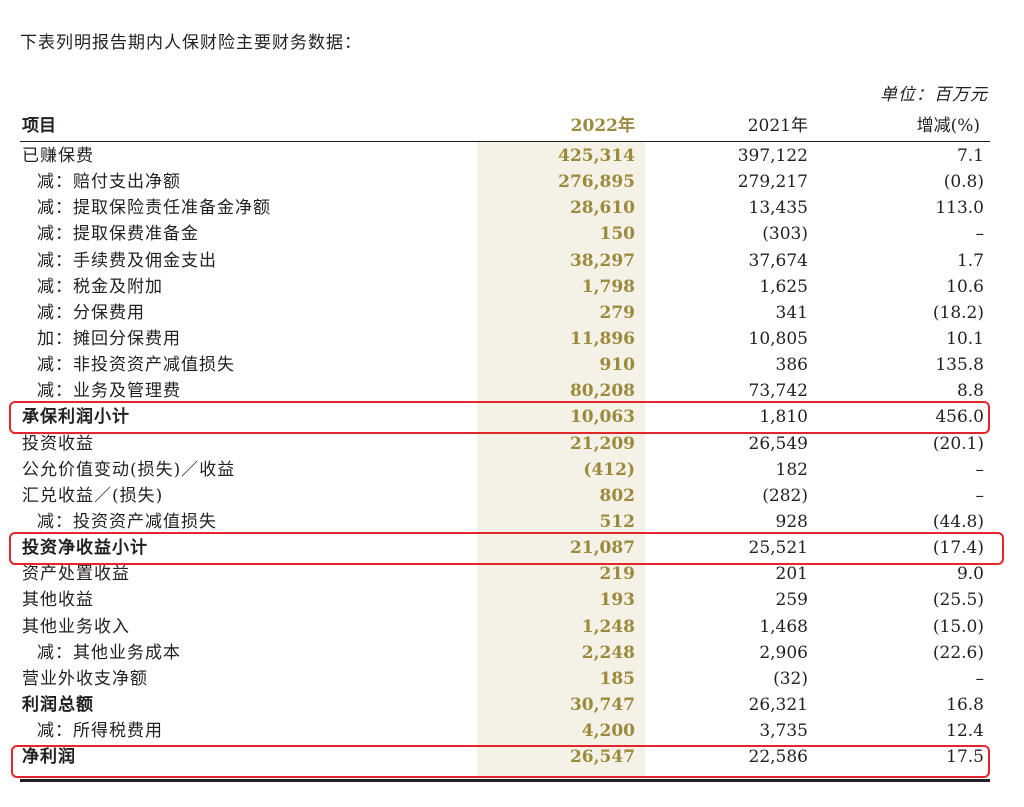  I want to click on table-row: 减：赔付支出净额 276,895 279,217 (0.8), so click(512, 182).